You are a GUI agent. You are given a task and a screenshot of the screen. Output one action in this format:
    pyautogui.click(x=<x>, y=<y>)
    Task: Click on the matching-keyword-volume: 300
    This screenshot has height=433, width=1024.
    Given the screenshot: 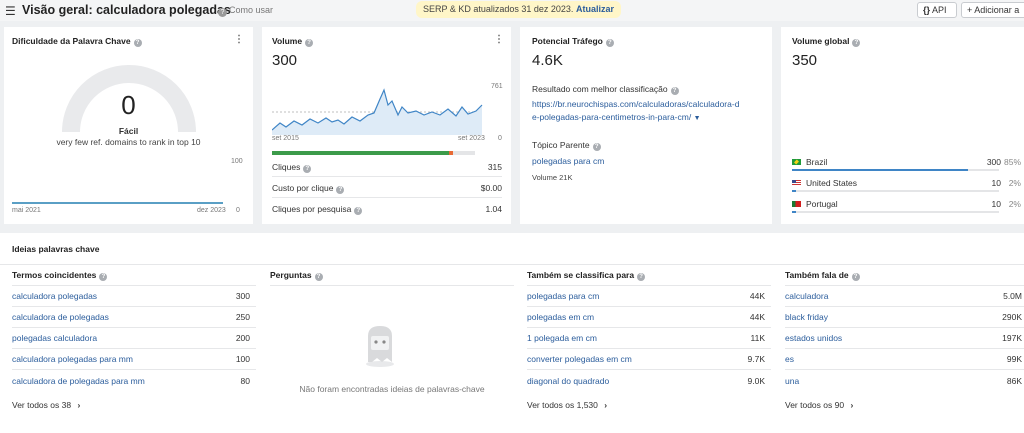 What is the action you would take?
    pyautogui.click(x=242, y=296)
    